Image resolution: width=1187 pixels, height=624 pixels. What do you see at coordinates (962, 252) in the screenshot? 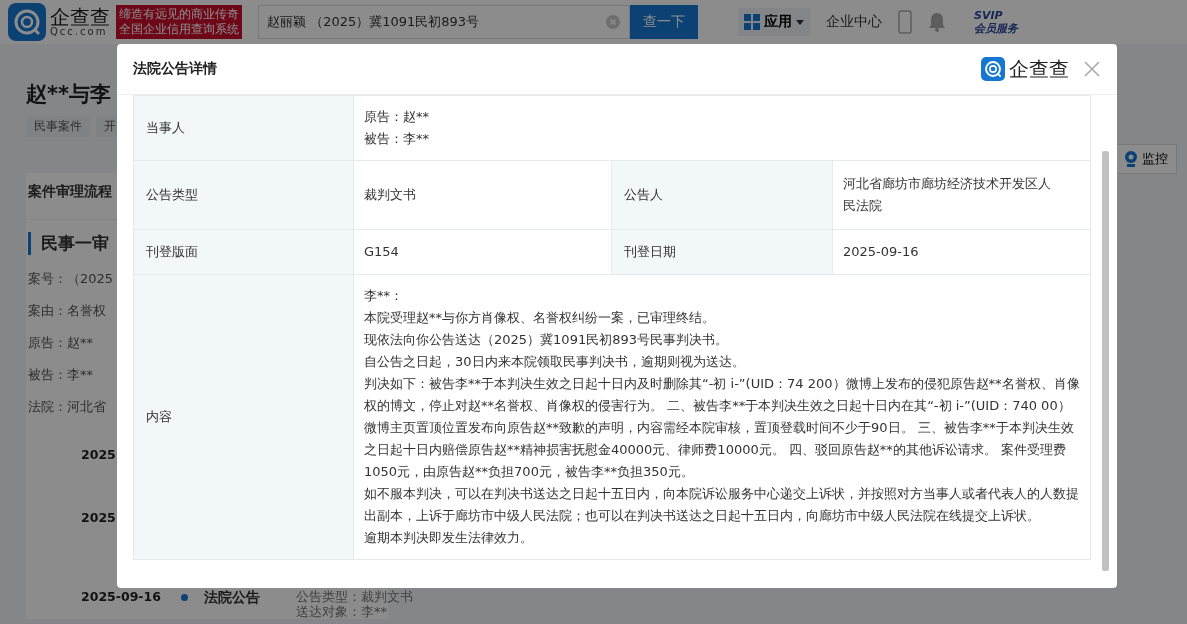
I see `value-cell: 2025-09-16` at bounding box center [962, 252].